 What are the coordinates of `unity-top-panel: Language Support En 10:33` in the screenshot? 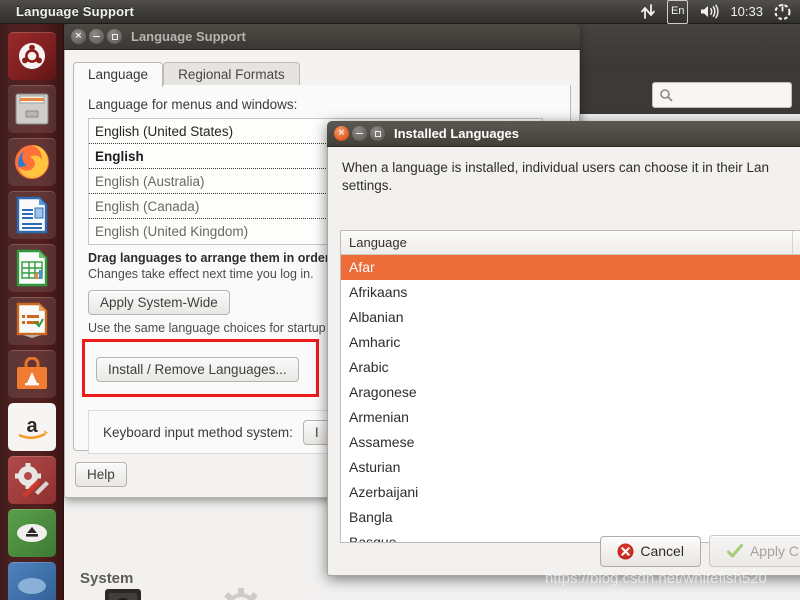 It's located at (400, 12).